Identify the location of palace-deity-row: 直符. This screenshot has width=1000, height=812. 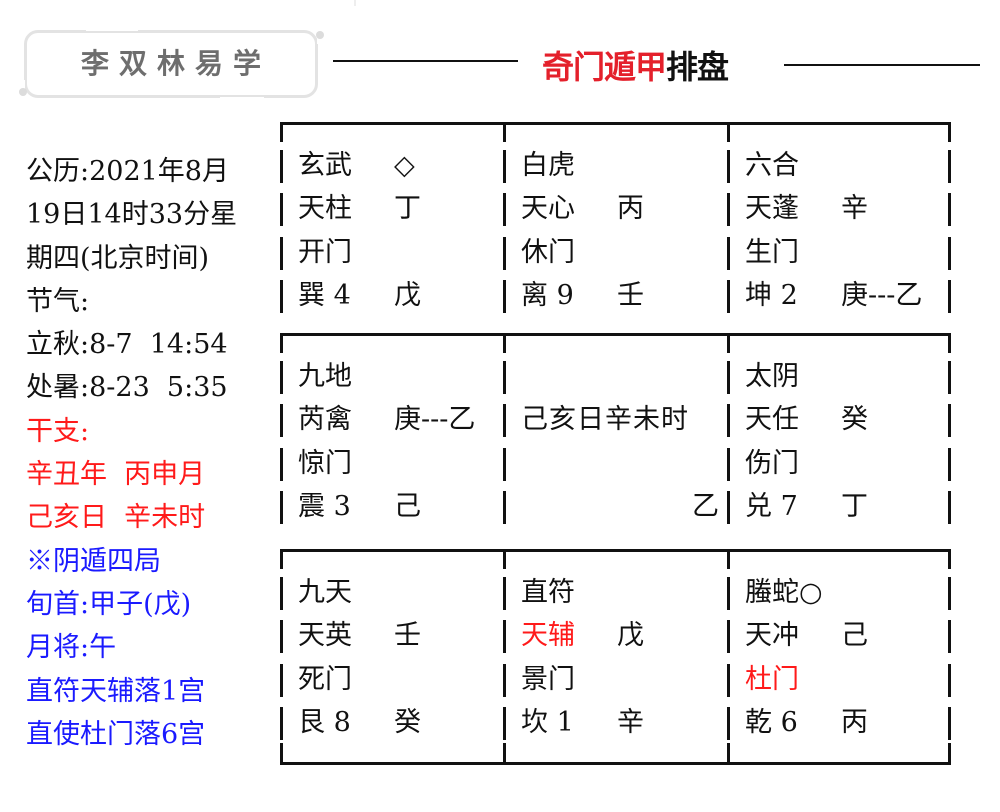
(620, 592).